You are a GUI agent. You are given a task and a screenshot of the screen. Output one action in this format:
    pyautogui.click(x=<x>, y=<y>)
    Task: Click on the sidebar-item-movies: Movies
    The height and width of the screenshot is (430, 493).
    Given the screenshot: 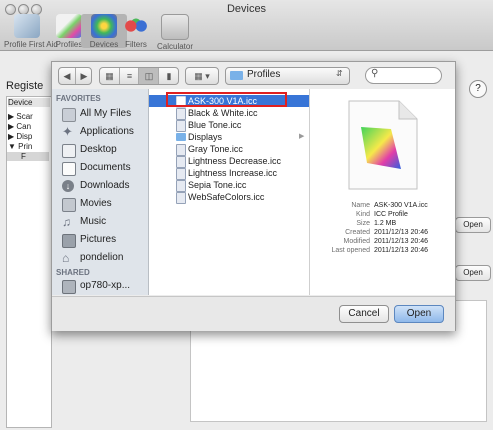 What is the action you would take?
    pyautogui.click(x=100, y=205)
    